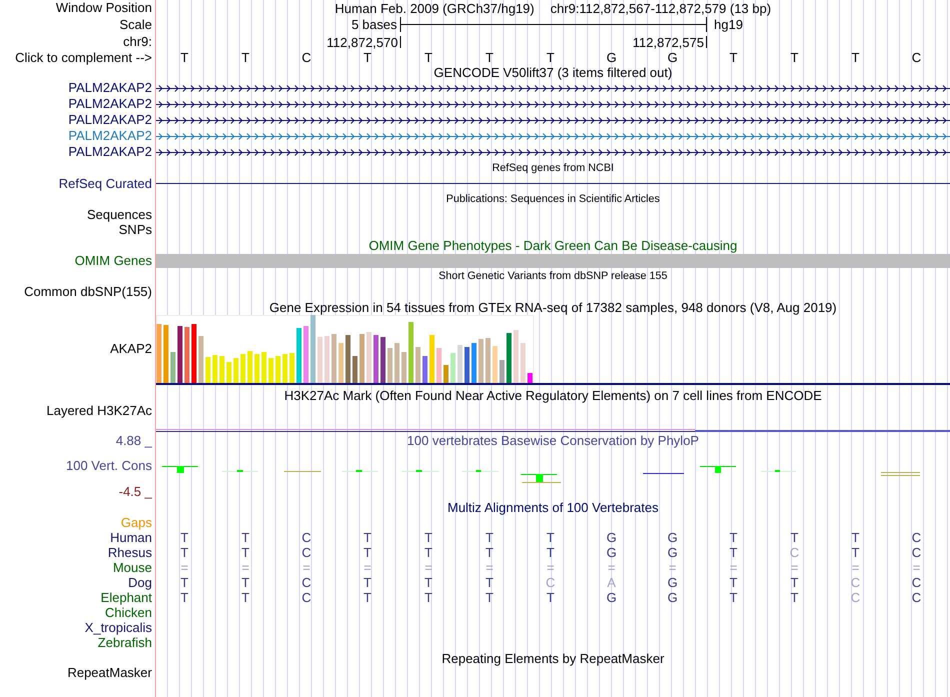 Image resolution: width=950 pixels, height=697 pixels. I want to click on row-label: Window Position, so click(104, 8).